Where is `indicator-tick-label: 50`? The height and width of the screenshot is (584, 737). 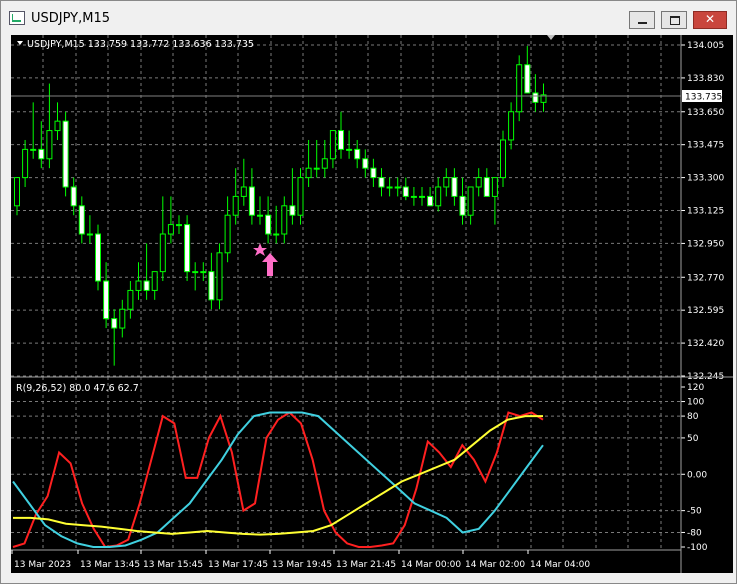 indicator-tick-label: 50 is located at coordinates (693, 439).